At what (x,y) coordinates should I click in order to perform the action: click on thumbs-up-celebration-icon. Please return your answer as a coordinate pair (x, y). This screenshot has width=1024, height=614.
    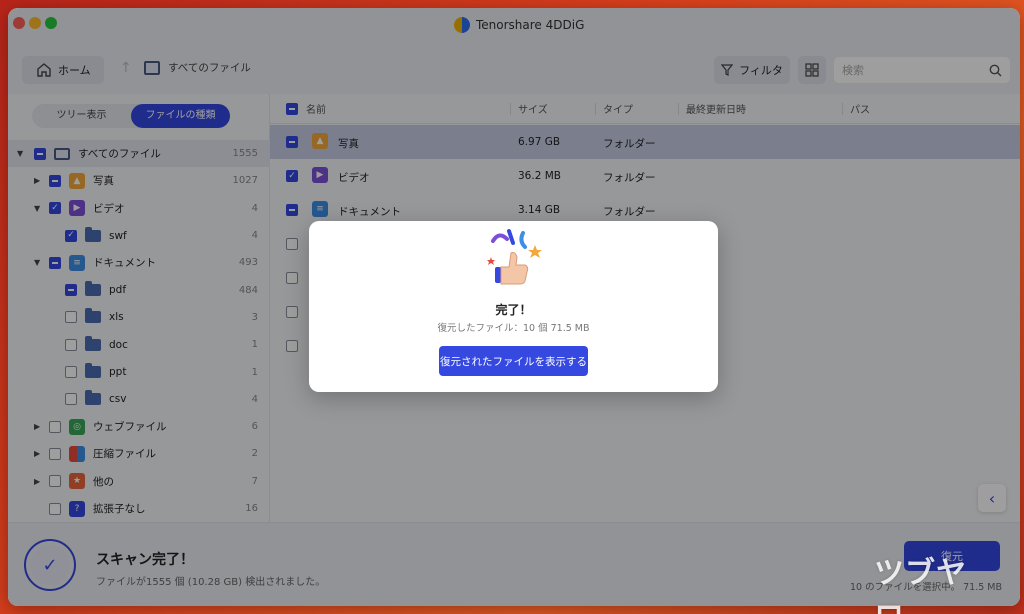
    Looking at the image, I should click on (514, 257).